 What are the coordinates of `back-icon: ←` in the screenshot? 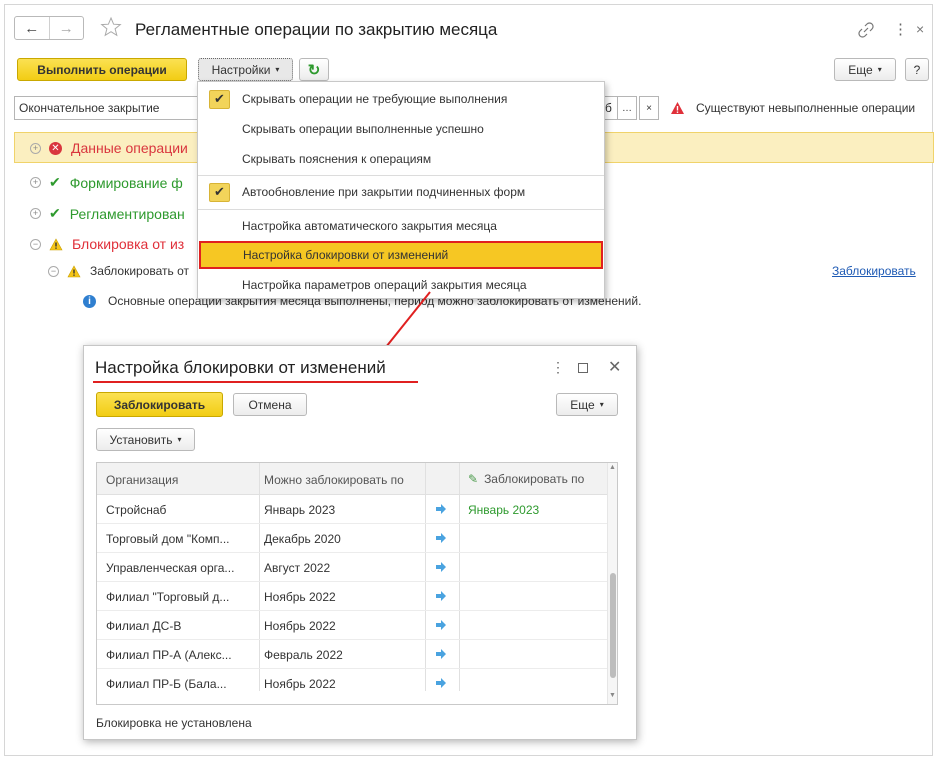 It's located at (32, 28).